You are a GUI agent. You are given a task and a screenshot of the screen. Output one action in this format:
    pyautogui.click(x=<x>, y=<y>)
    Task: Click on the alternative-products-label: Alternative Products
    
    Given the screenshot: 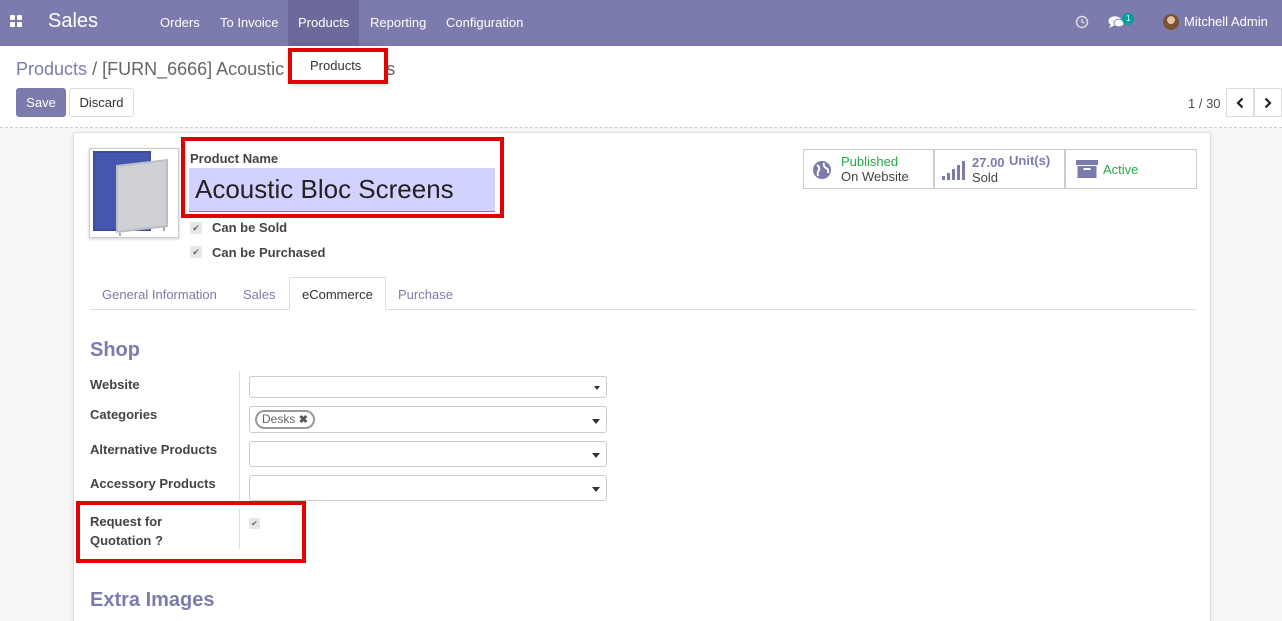 What is the action you would take?
    pyautogui.click(x=154, y=449)
    